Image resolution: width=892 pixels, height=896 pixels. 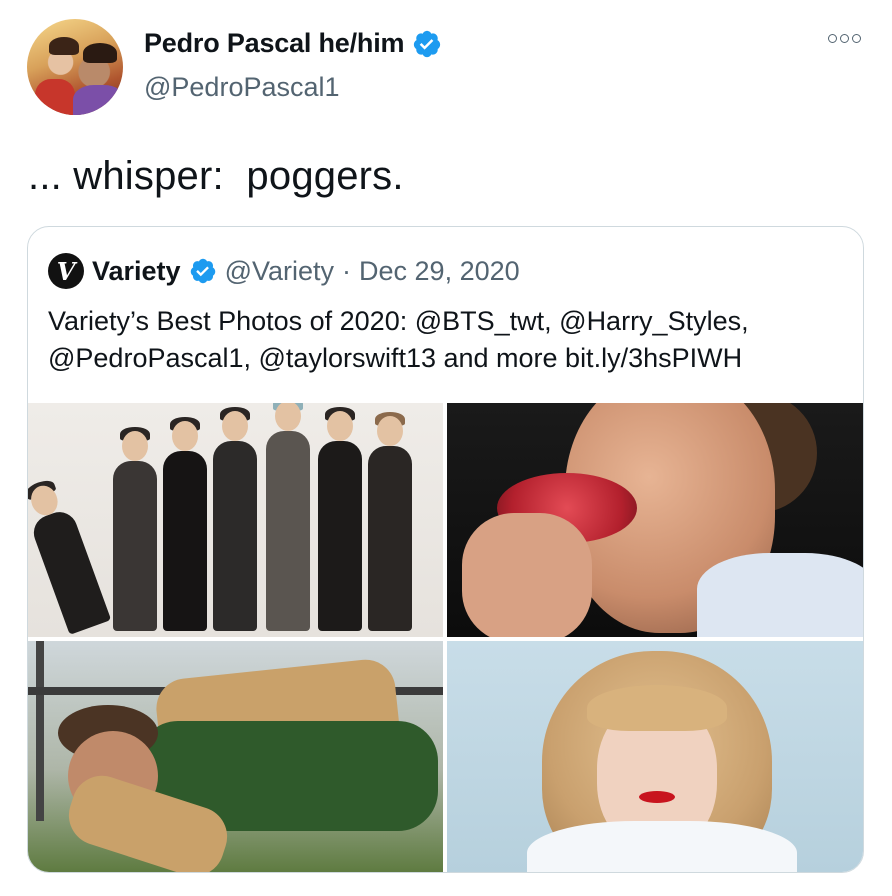 What do you see at coordinates (216, 176) in the screenshot?
I see `tweet-text: ... whisper: poggers.` at bounding box center [216, 176].